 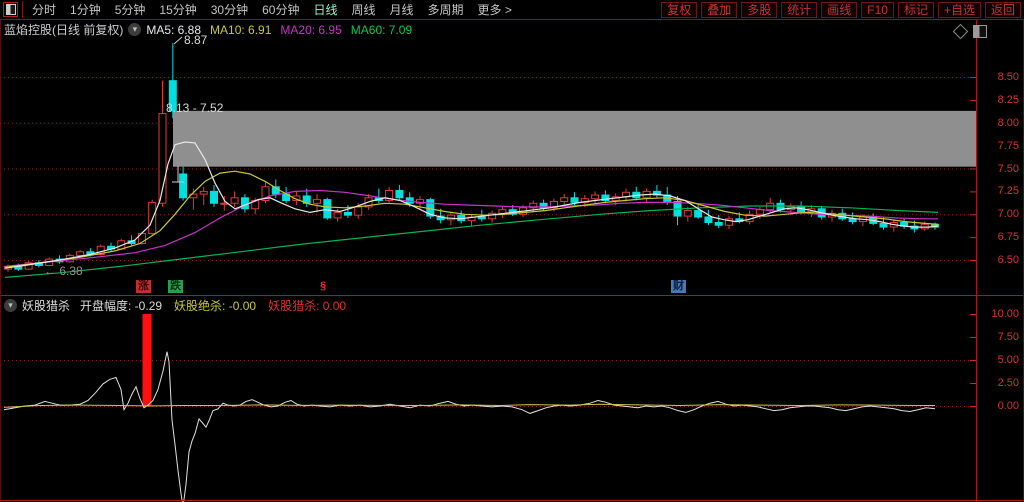 I want to click on event-marker-跌: 跌, so click(x=175, y=286).